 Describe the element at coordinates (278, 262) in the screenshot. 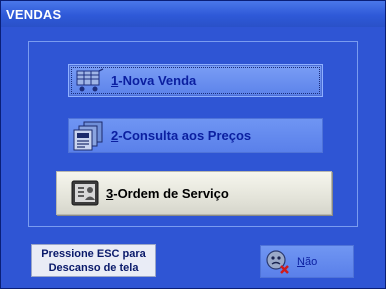

I see `cancel-icon` at that location.